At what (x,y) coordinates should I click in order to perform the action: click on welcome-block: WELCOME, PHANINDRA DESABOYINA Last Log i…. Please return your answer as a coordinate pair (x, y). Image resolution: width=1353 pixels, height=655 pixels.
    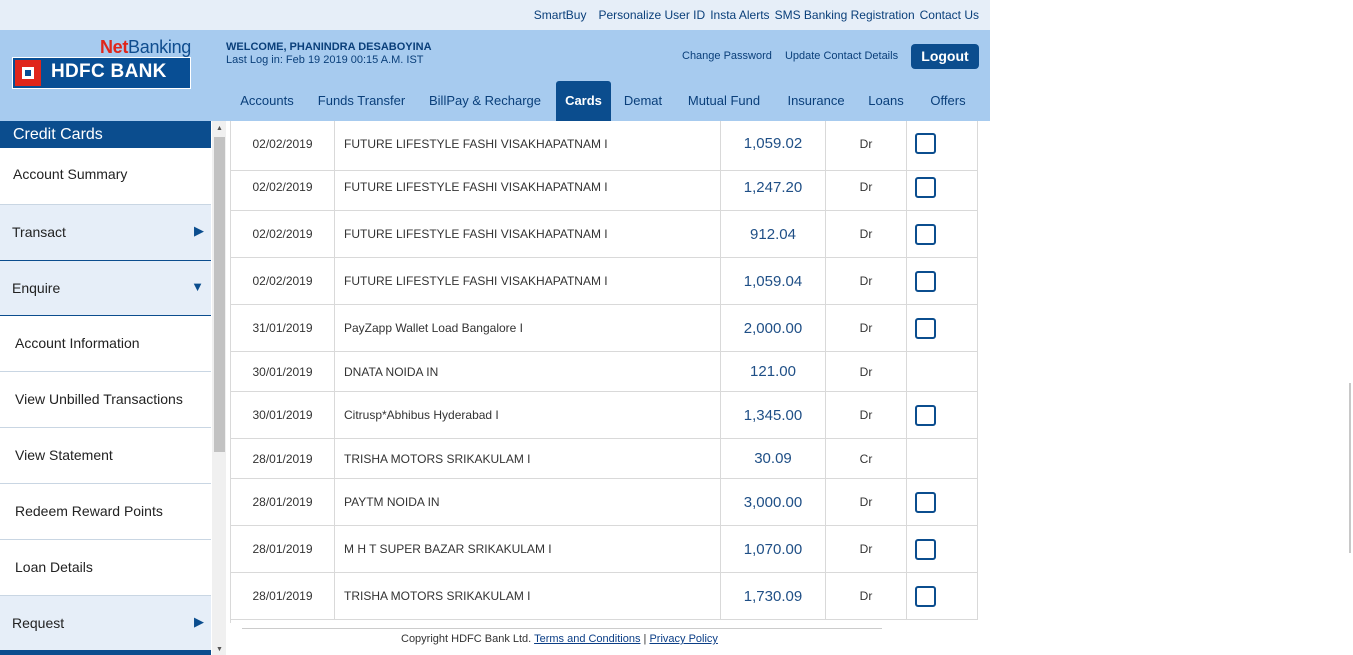
    Looking at the image, I should click on (329, 54).